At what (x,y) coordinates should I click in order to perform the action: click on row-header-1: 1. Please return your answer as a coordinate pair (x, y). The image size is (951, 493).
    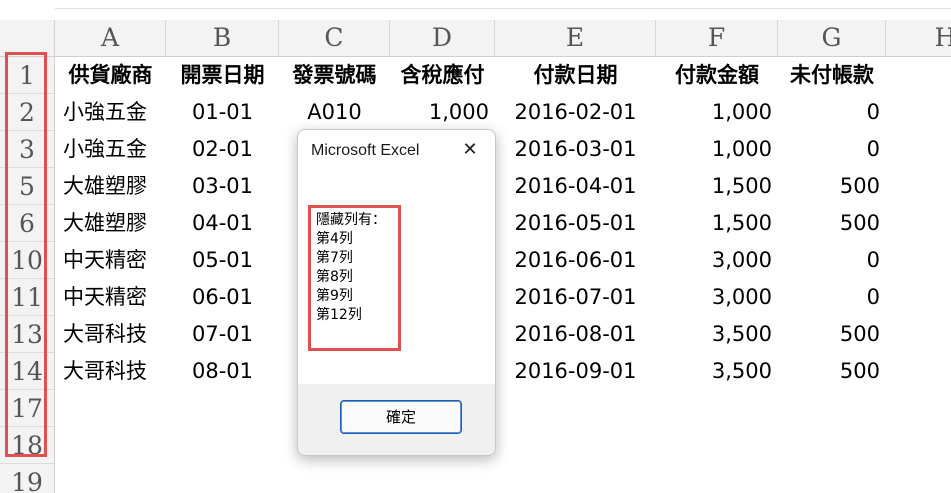
    Looking at the image, I should click on (27, 75).